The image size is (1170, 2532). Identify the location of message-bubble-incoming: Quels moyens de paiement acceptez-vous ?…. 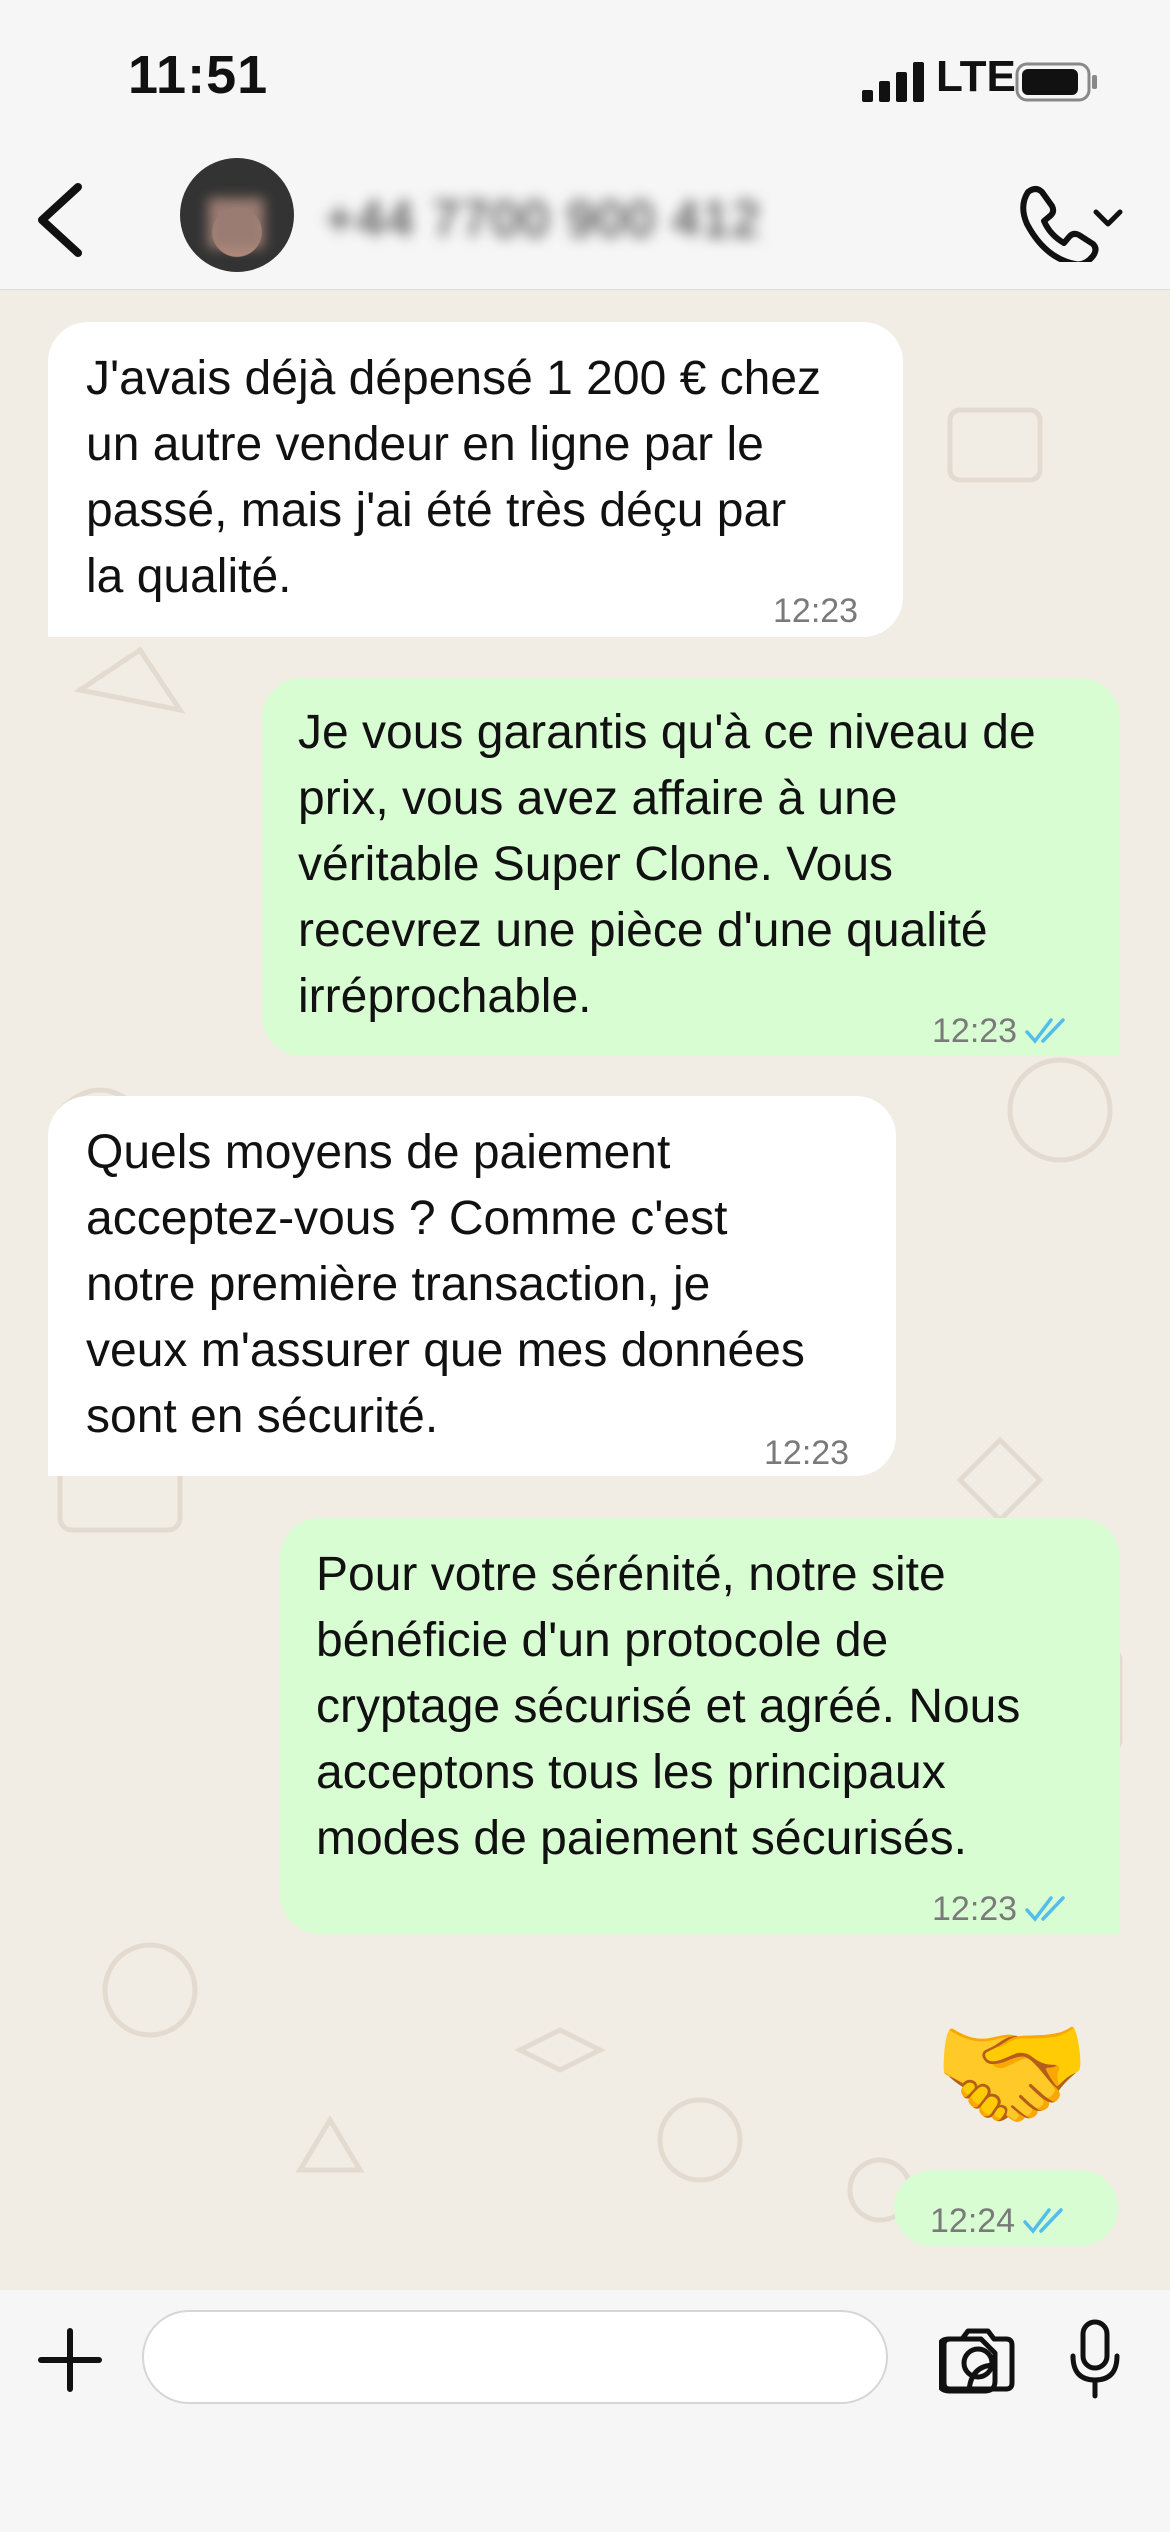
(472, 1286).